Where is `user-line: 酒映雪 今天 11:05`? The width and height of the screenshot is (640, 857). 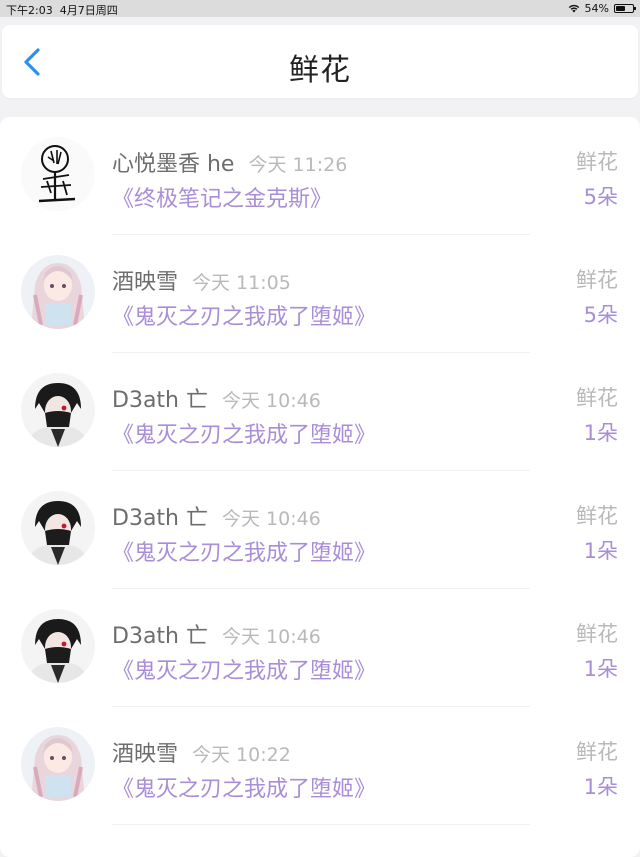 user-line: 酒映雪 今天 11:05 is located at coordinates (201, 280).